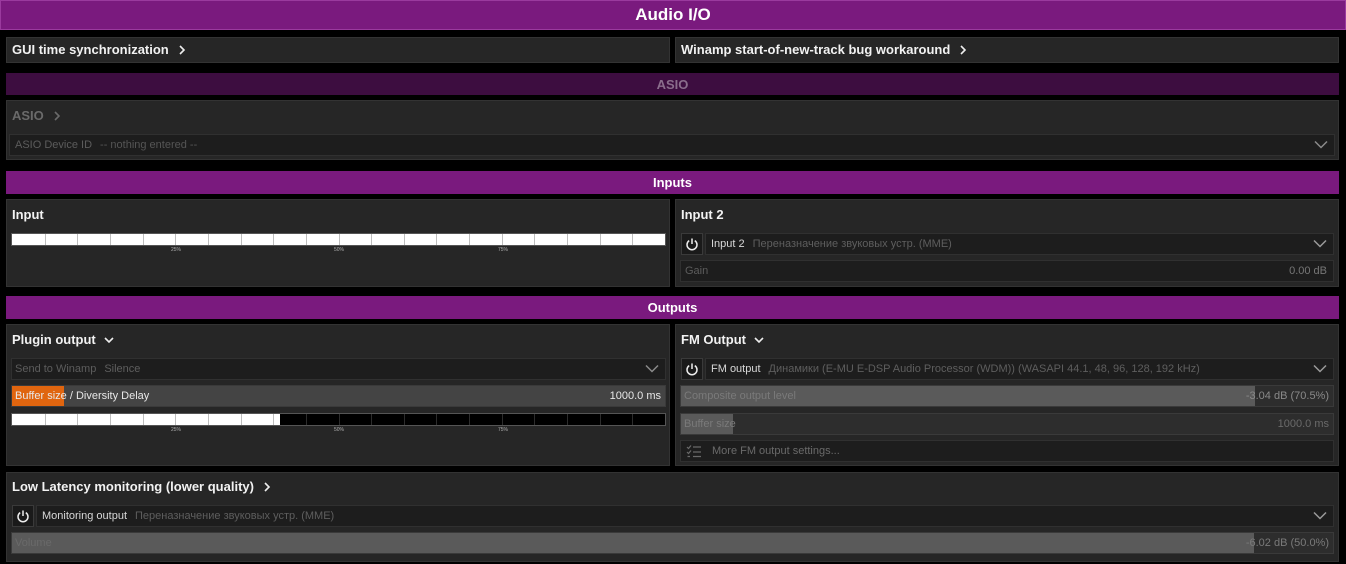 This screenshot has width=1346, height=564. Describe the element at coordinates (1303, 424) in the screenshot. I see `fm-buffer-size-value: 1000.0 ms` at that location.